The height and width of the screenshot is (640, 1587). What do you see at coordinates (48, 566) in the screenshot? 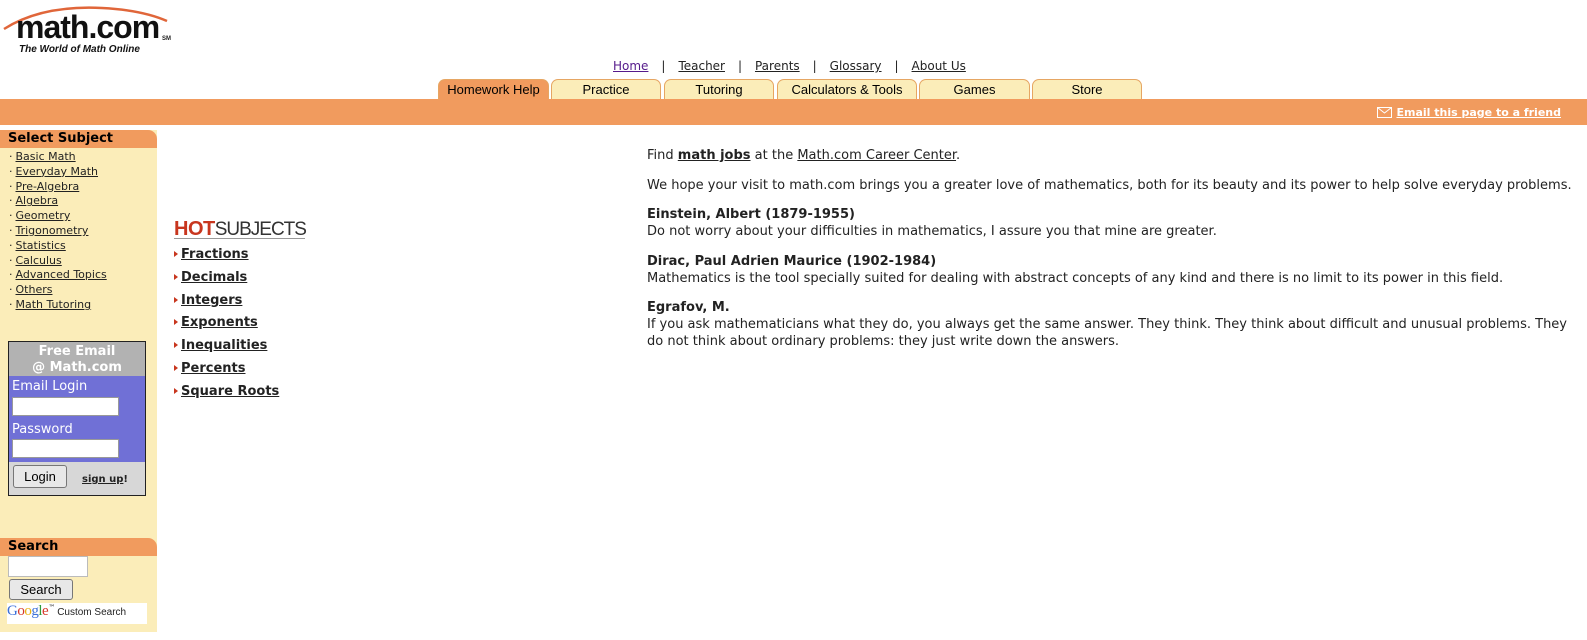
I see `search-input` at bounding box center [48, 566].